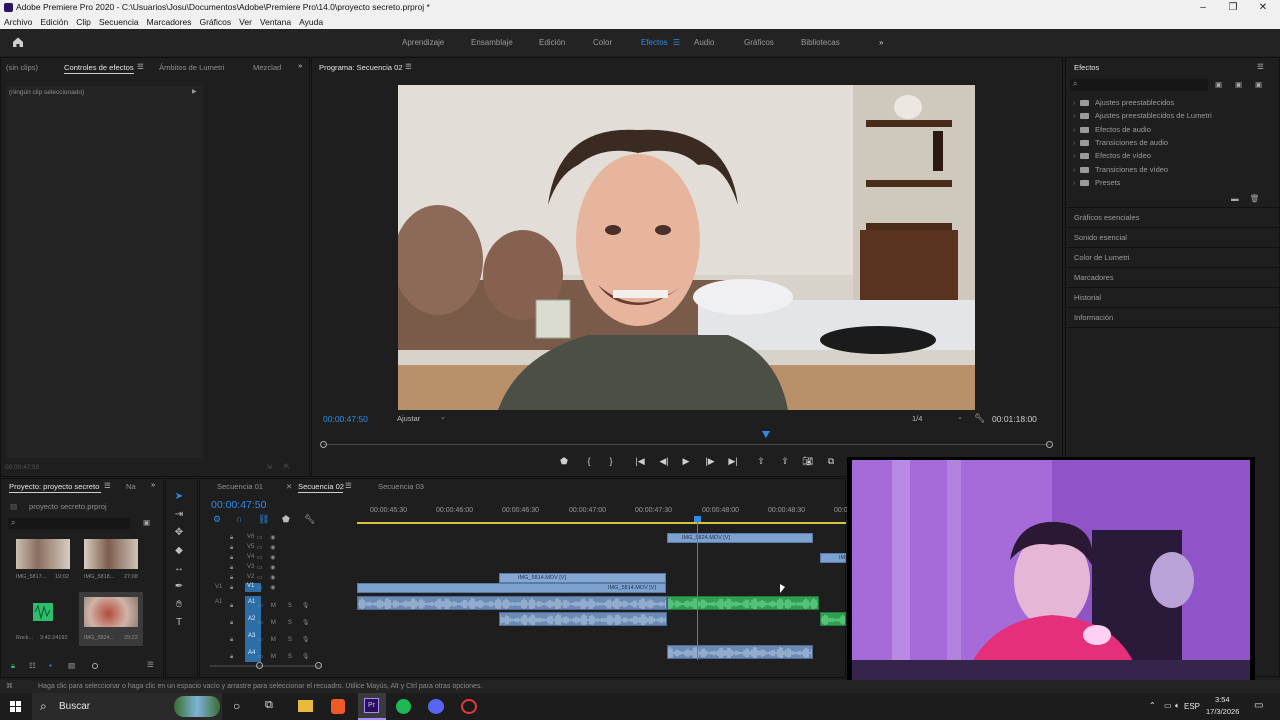 This screenshot has height=720, width=1280. What do you see at coordinates (469, 706) in the screenshot?
I see `obs-app-icon` at bounding box center [469, 706].